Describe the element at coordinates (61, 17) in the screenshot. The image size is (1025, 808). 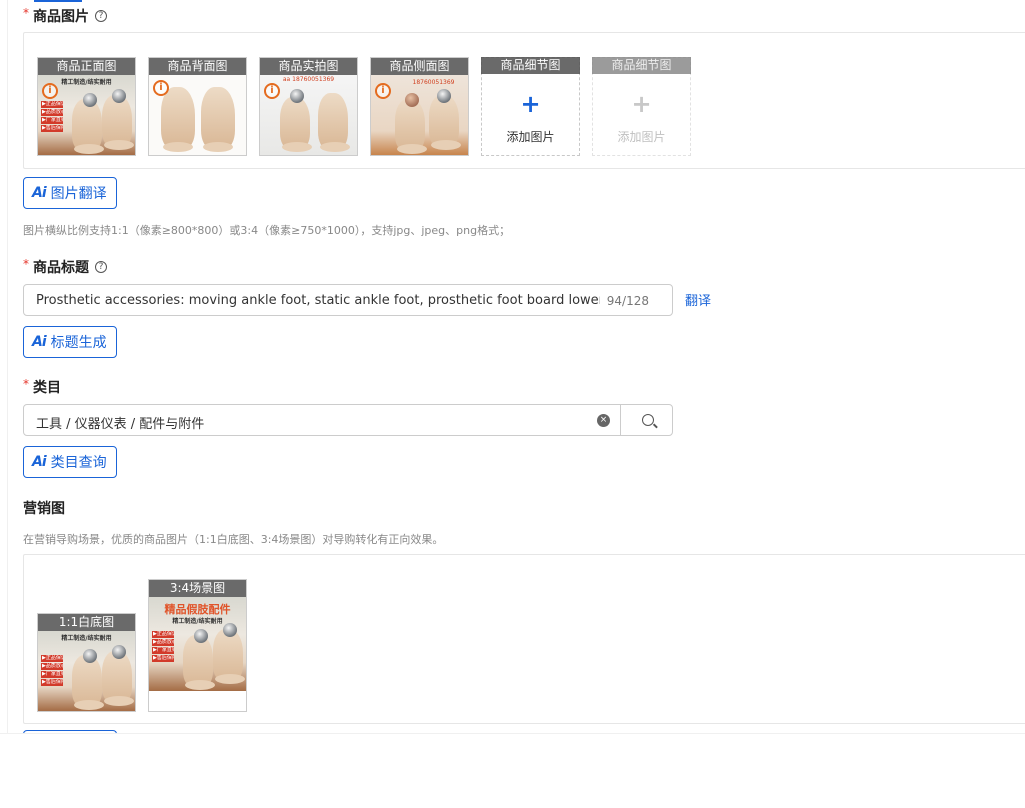
I see `label-text: 商品图片` at that location.